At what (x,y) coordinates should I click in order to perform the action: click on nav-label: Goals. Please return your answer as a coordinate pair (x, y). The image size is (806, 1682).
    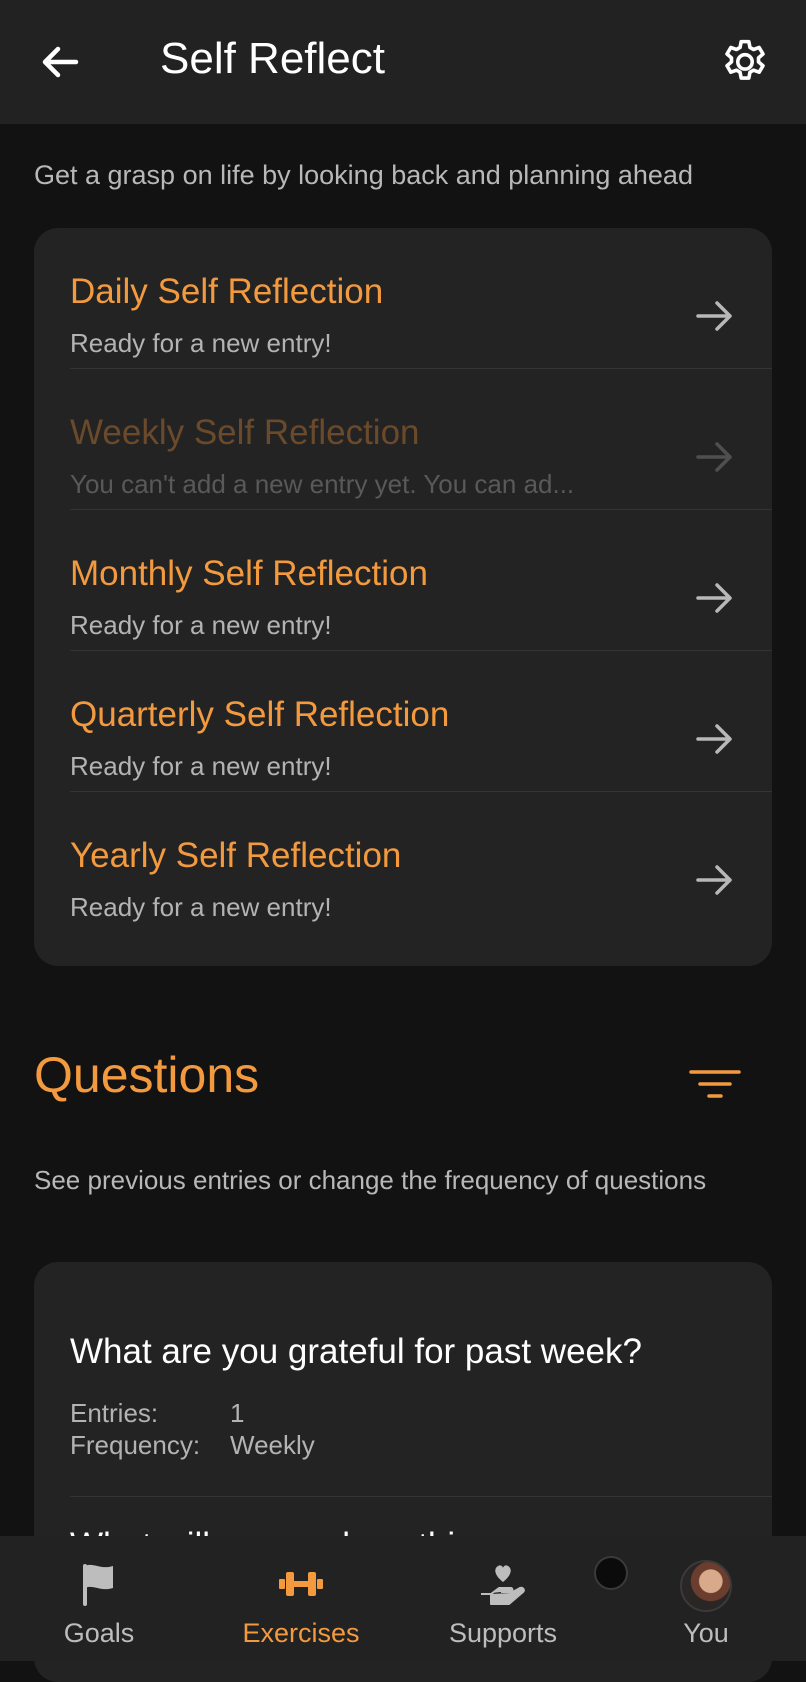
    Looking at the image, I should click on (99, 1633).